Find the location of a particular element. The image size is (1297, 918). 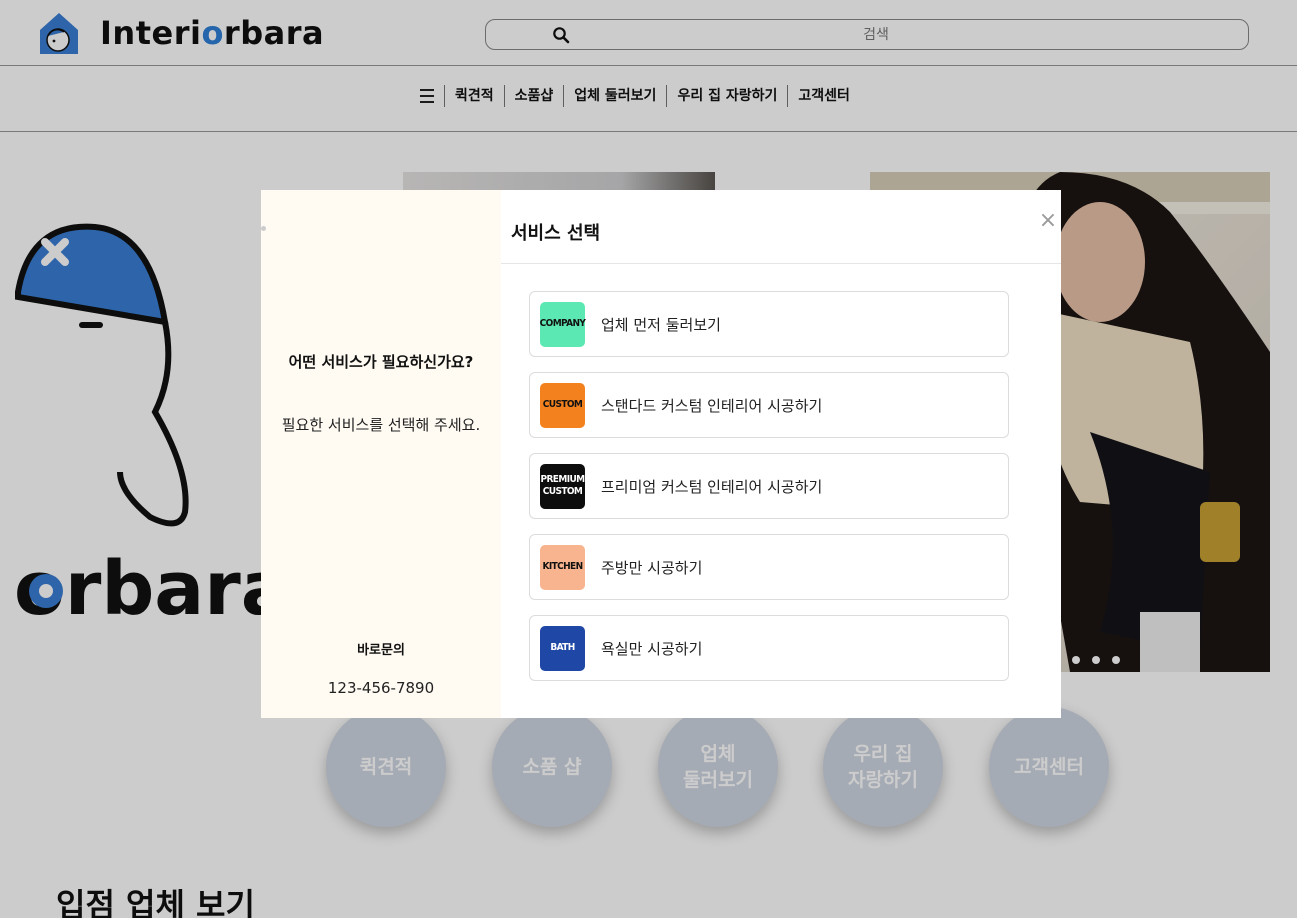

side-decoration-dot is located at coordinates (263, 228).